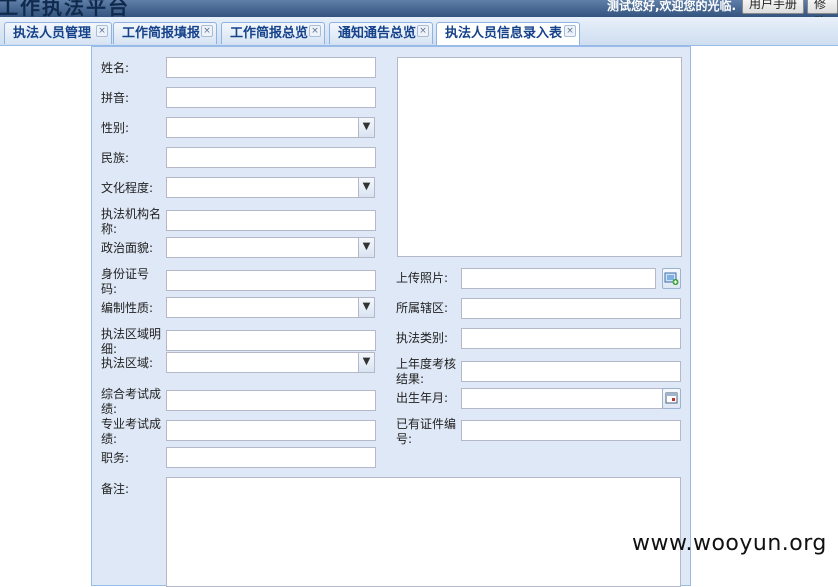 Image resolution: width=838 pixels, height=587 pixels. I want to click on tab-officer-info-entry: 执法人员信息录入表 ×, so click(508, 33).